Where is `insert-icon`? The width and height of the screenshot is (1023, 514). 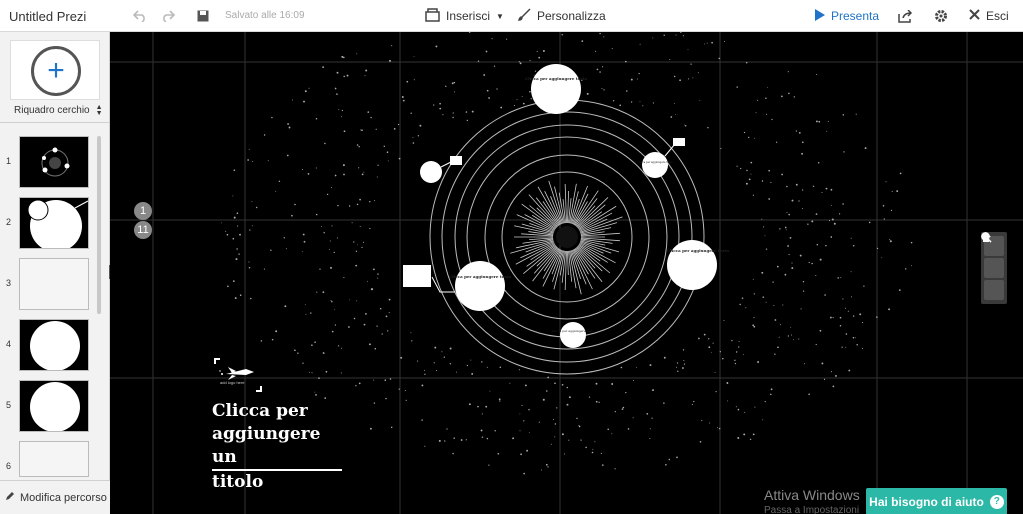 insert-icon is located at coordinates (432, 16).